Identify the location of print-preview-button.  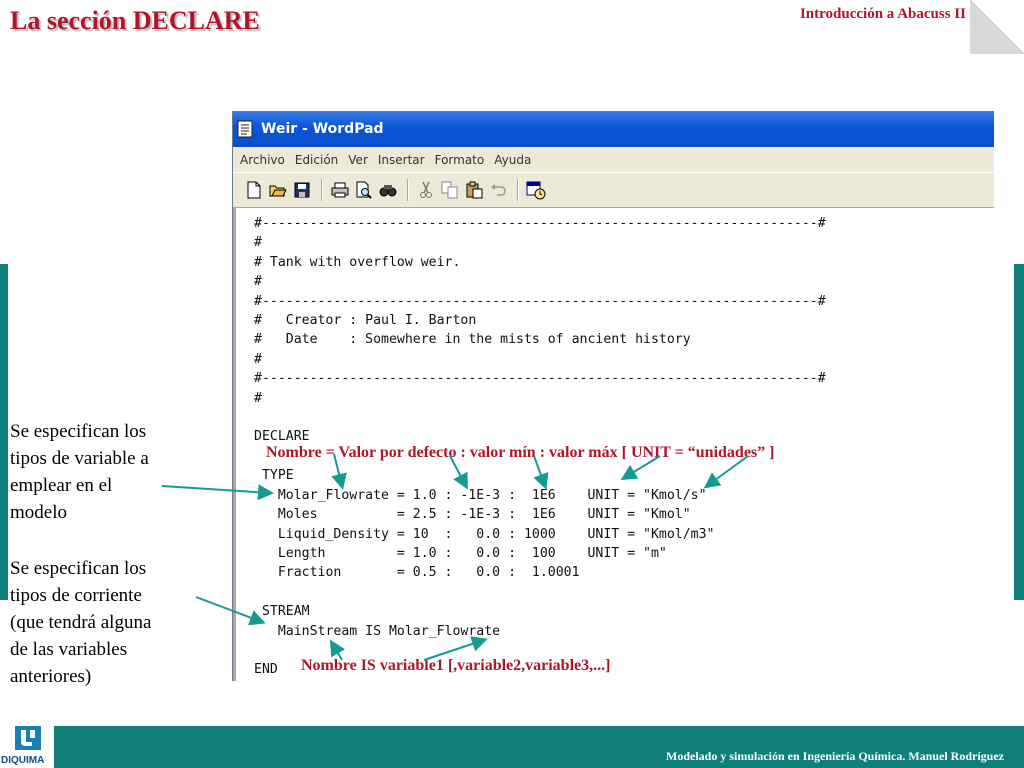
(364, 190).